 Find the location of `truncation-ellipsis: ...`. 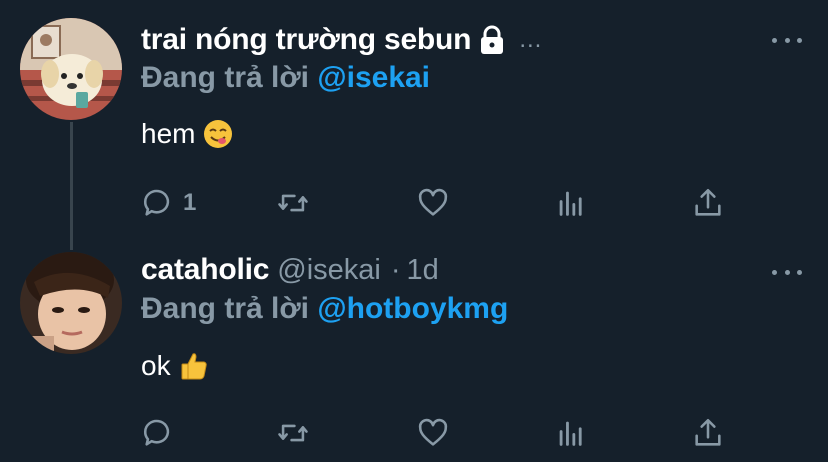

truncation-ellipsis: ... is located at coordinates (531, 39).